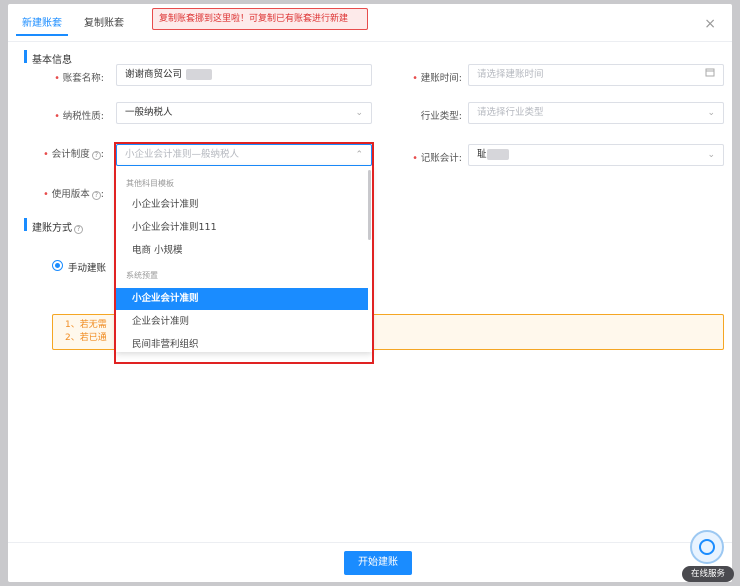 Image resolution: width=740 pixels, height=586 pixels. I want to click on dropdown-group-label: 系统预置, so click(142, 275).